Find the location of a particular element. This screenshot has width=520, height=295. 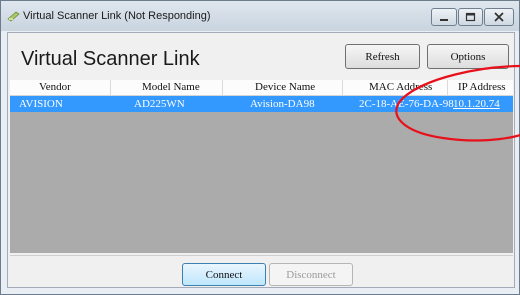

title-bar: Virtual Scanner Link (Not Responding) is located at coordinates (260, 16).